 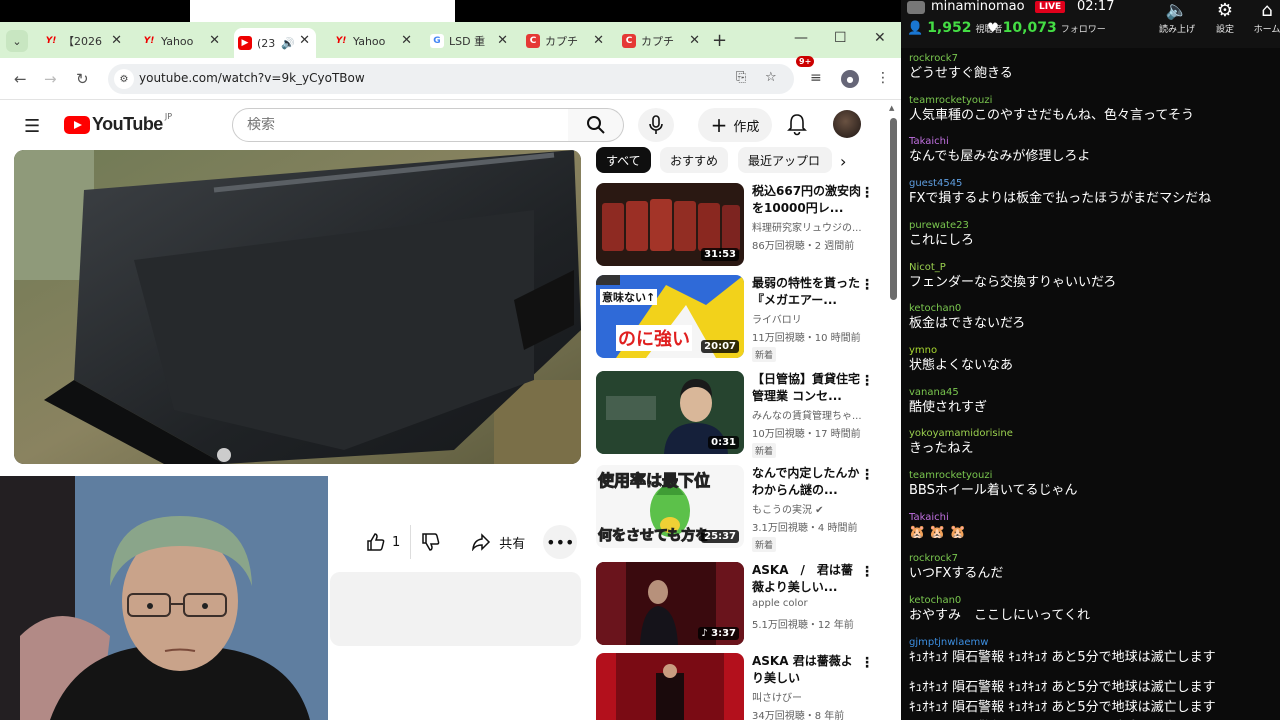 I want to click on browser-tab: ▶ (23 🔊 ✕, so click(x=275, y=43).